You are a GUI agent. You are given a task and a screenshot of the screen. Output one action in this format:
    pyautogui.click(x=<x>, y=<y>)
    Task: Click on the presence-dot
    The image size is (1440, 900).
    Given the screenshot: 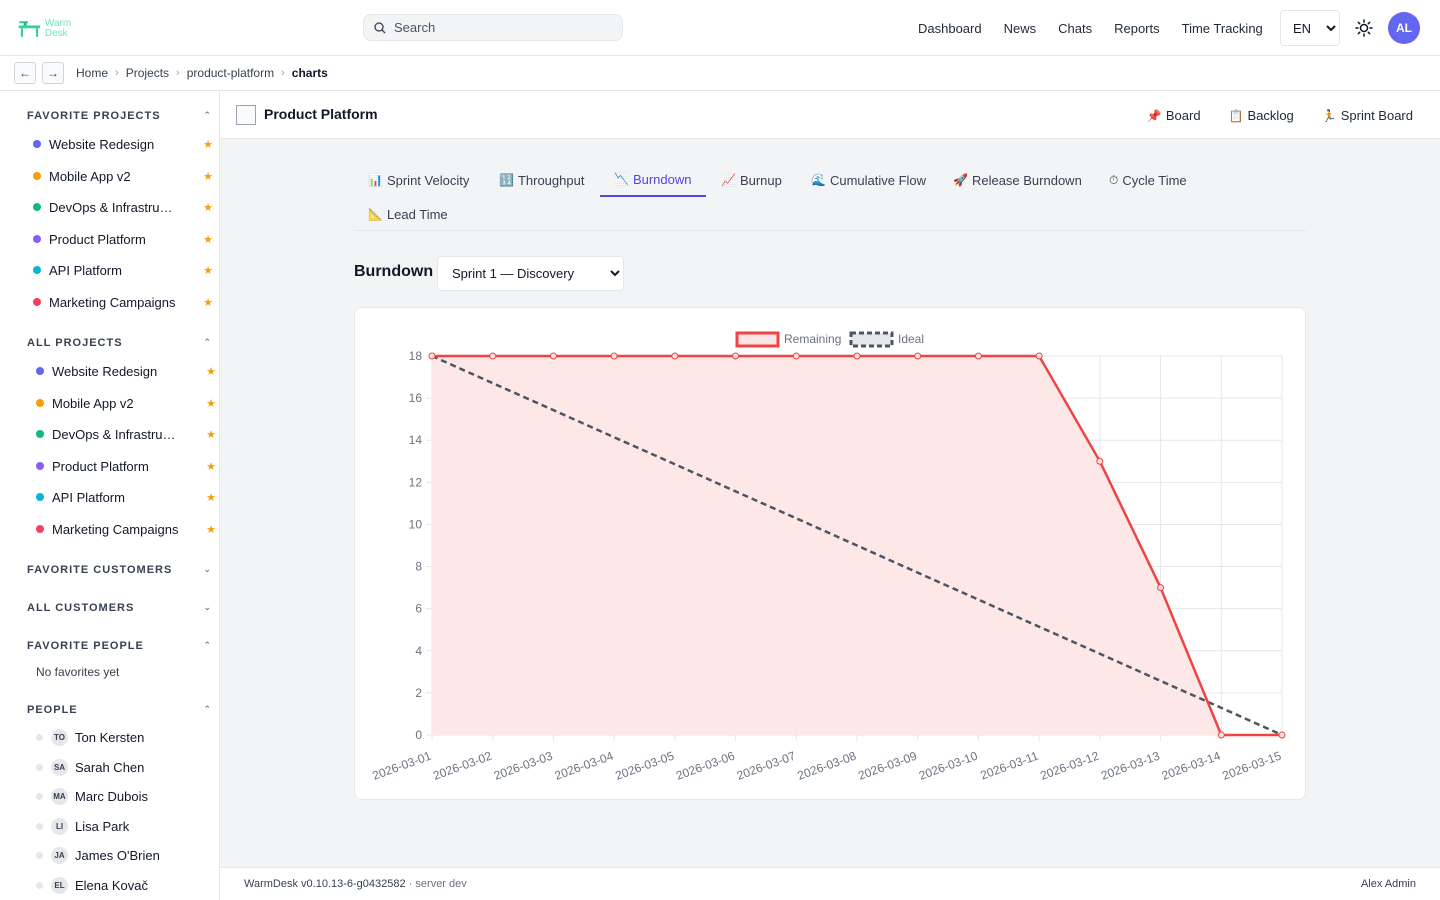 What is the action you would take?
    pyautogui.click(x=39, y=826)
    